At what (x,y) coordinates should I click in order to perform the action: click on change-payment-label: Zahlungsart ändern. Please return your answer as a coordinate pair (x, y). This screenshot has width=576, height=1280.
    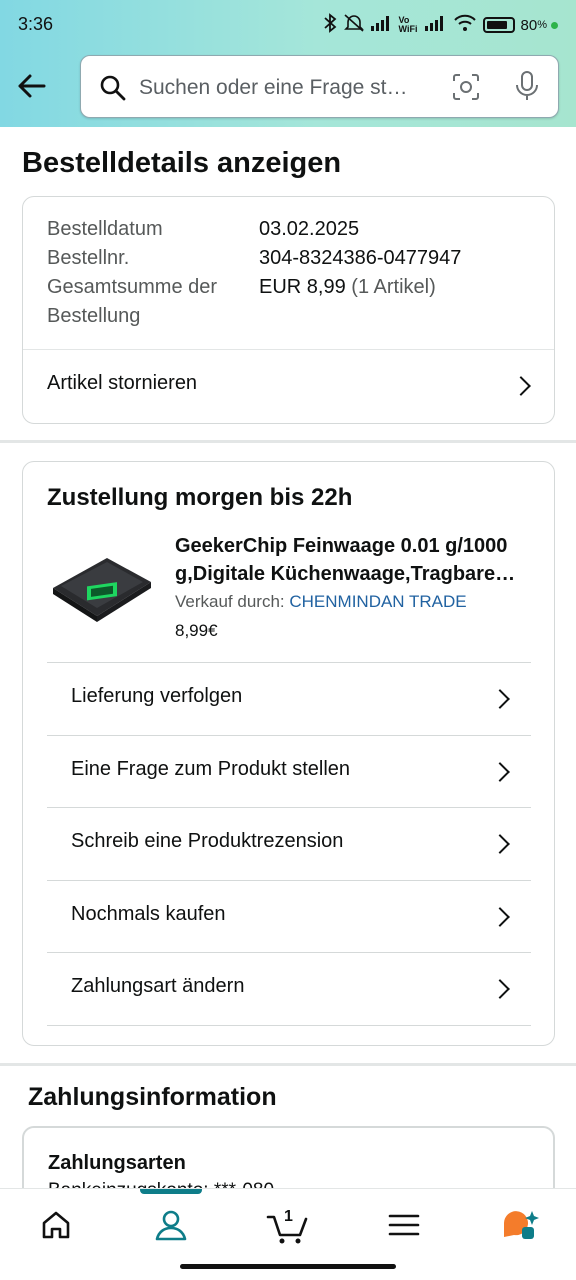
    Looking at the image, I should click on (158, 986).